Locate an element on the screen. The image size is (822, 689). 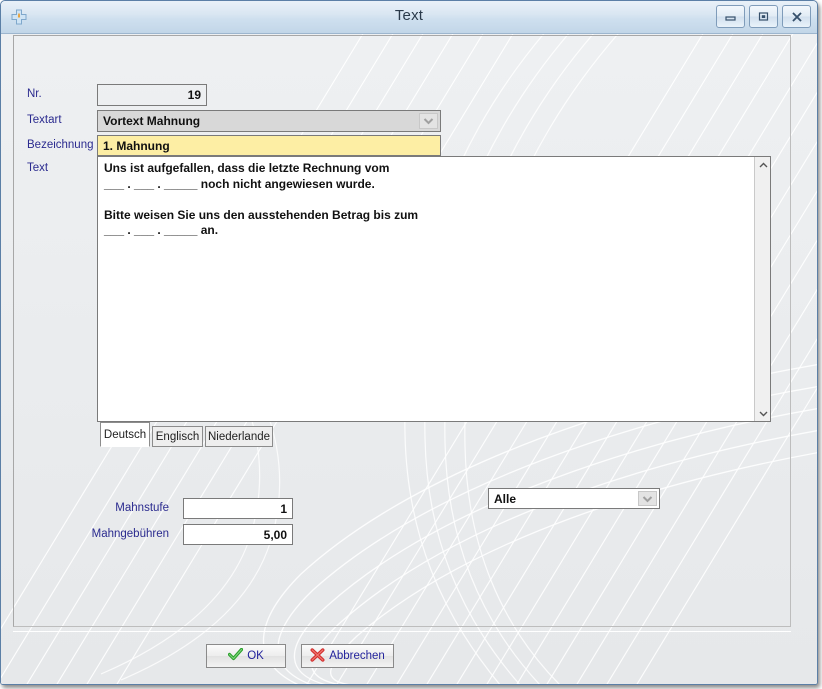
label-mahnstufe: Mahnstufe is located at coordinates (142, 508).